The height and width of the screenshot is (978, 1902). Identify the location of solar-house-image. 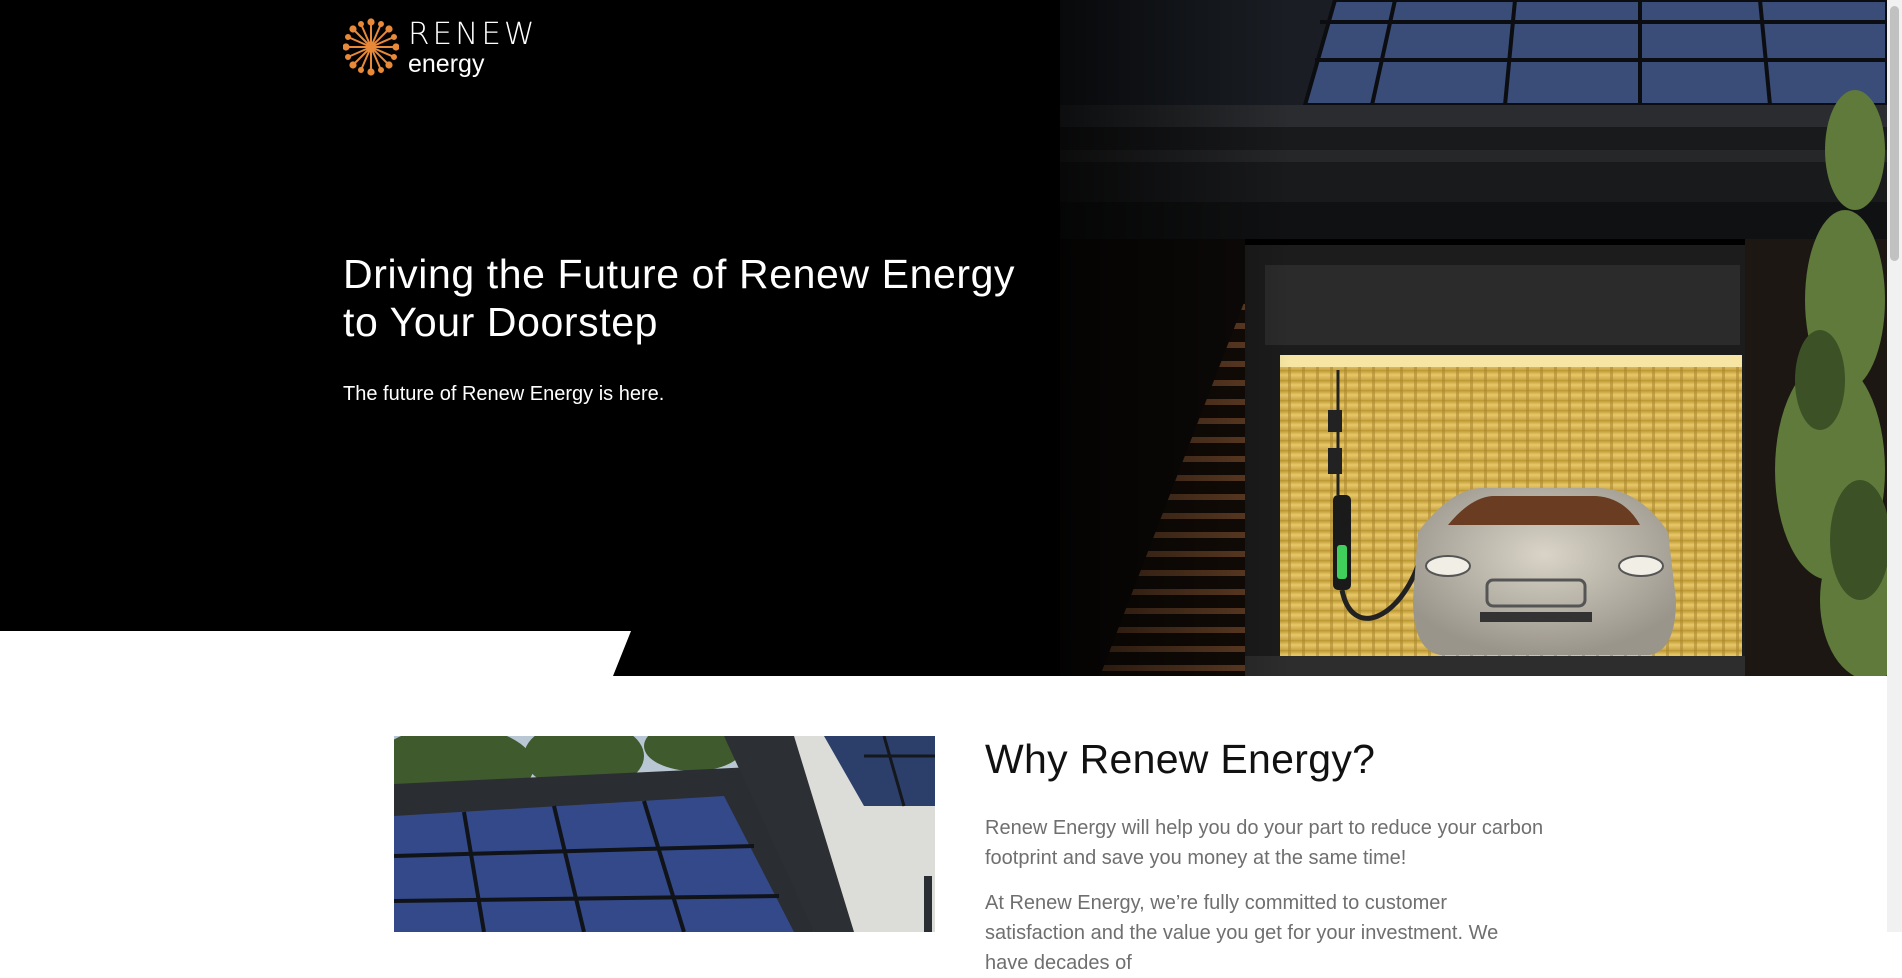
(664, 834).